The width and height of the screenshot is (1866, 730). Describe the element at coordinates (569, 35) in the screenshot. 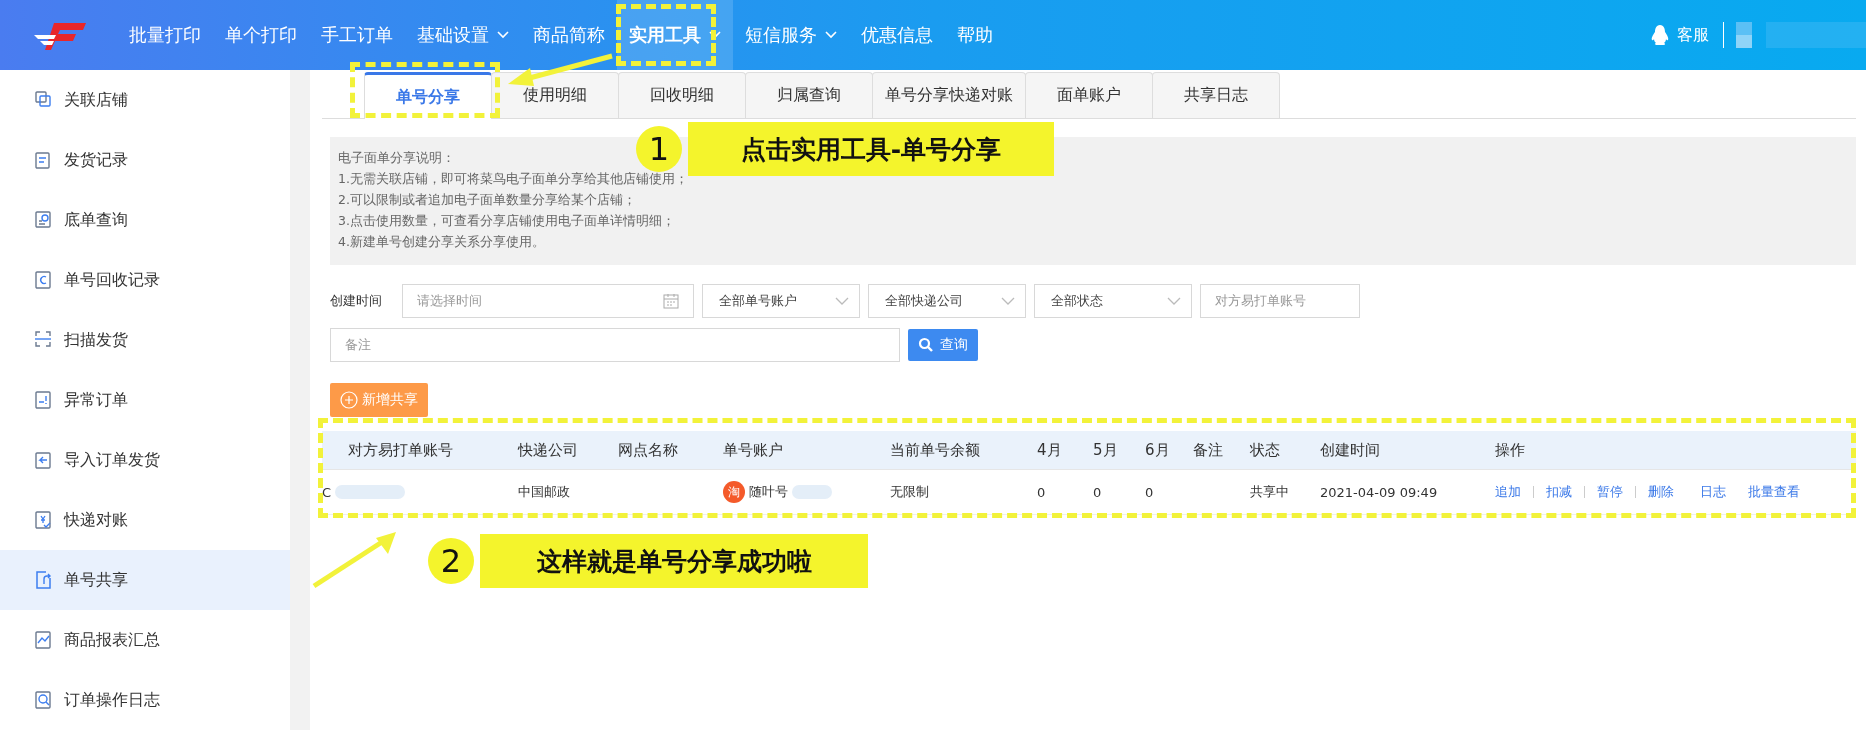

I see `nav-item: 商品简称` at that location.